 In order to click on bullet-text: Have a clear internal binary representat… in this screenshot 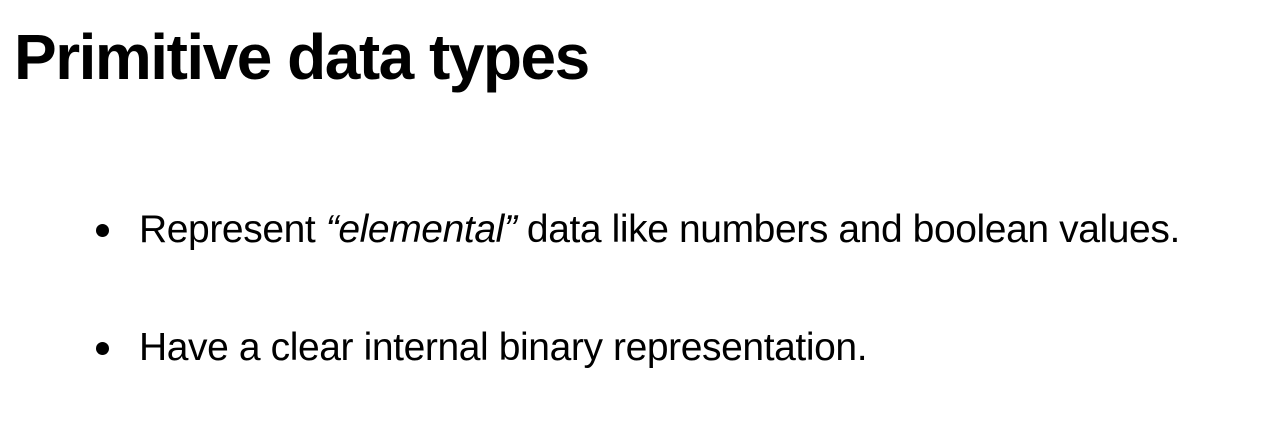, I will do `click(503, 348)`.